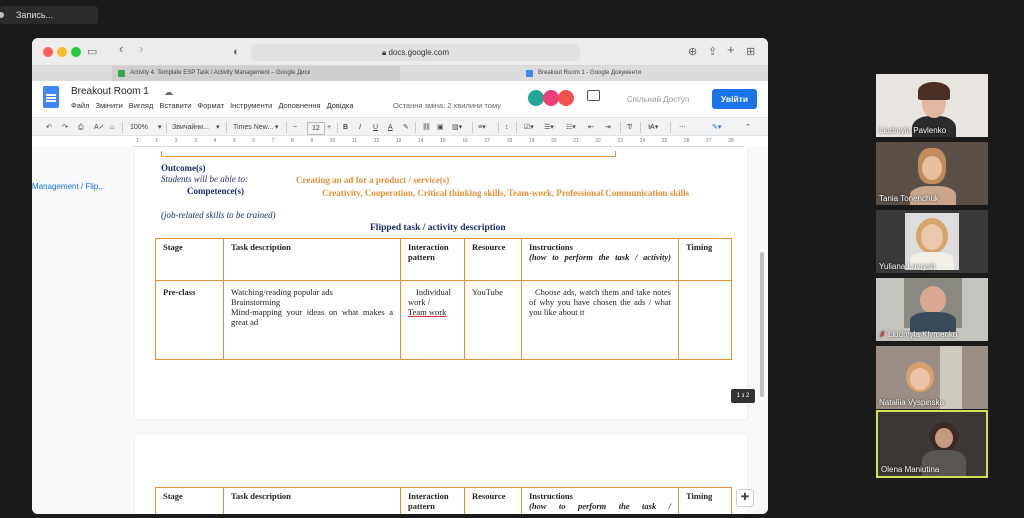  I want to click on participant-tile: Liudmyla Pavlenko, so click(932, 105).